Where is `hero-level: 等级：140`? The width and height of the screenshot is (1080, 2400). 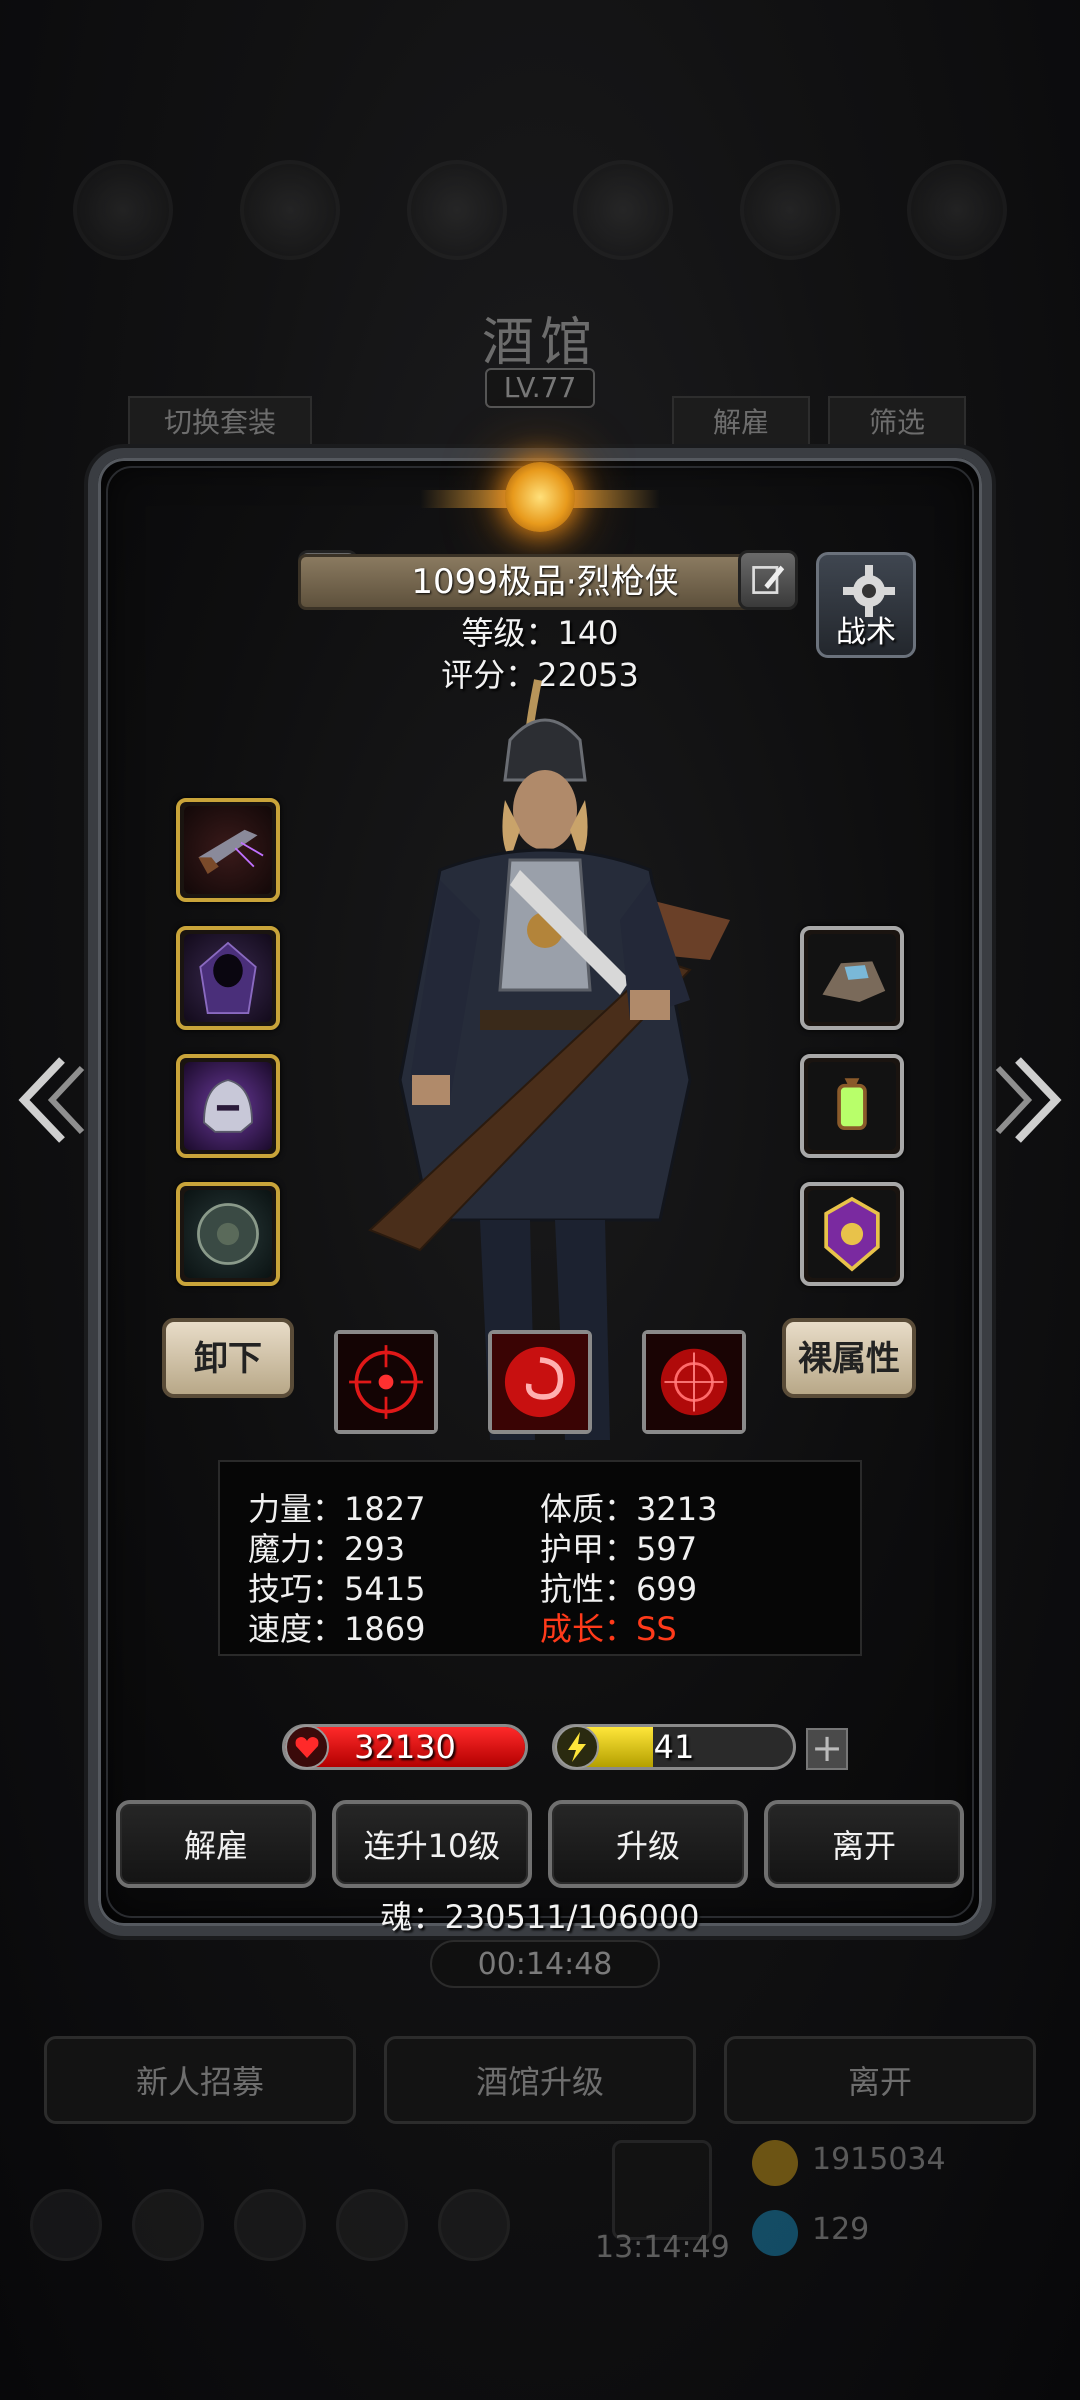 hero-level: 等级：140 is located at coordinates (540, 633).